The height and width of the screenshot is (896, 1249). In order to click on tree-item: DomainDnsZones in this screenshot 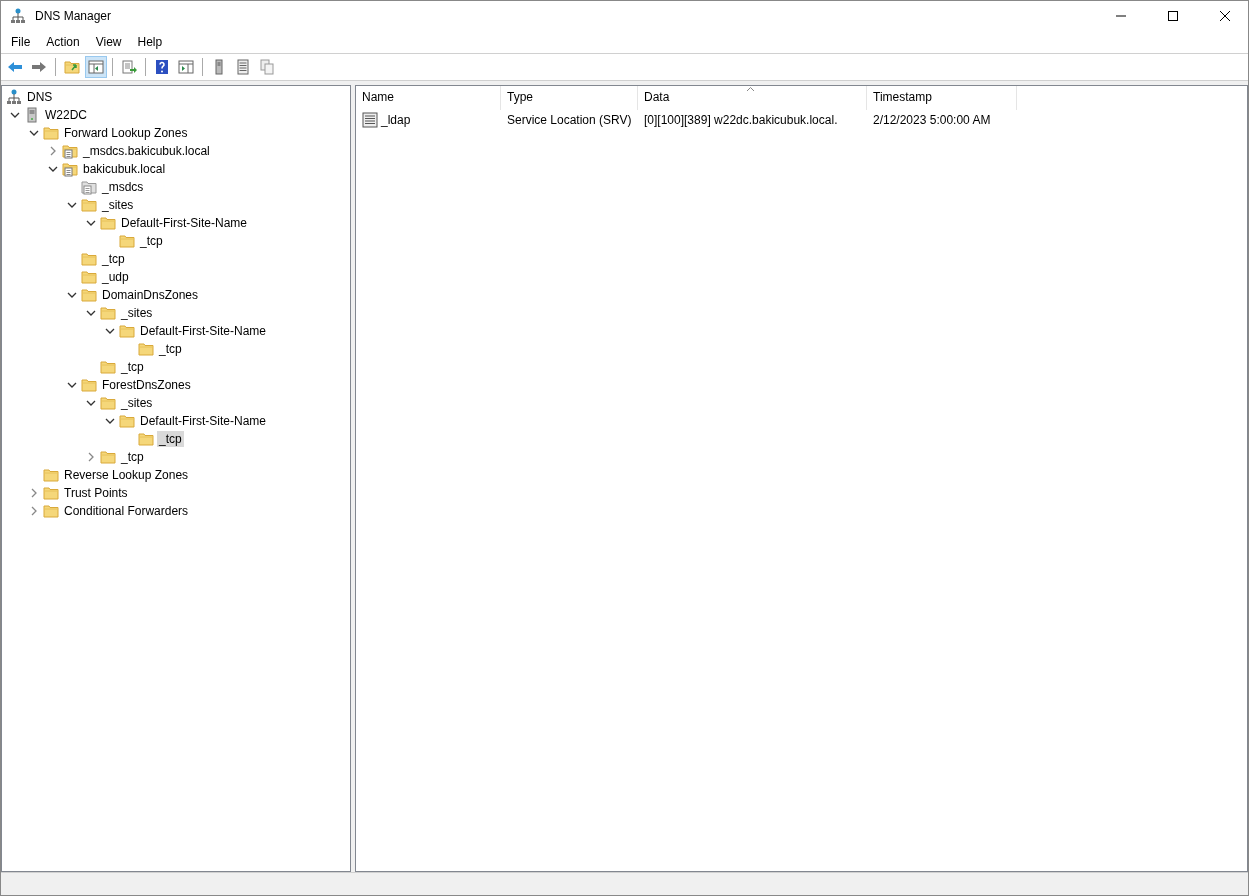, I will do `click(150, 295)`.